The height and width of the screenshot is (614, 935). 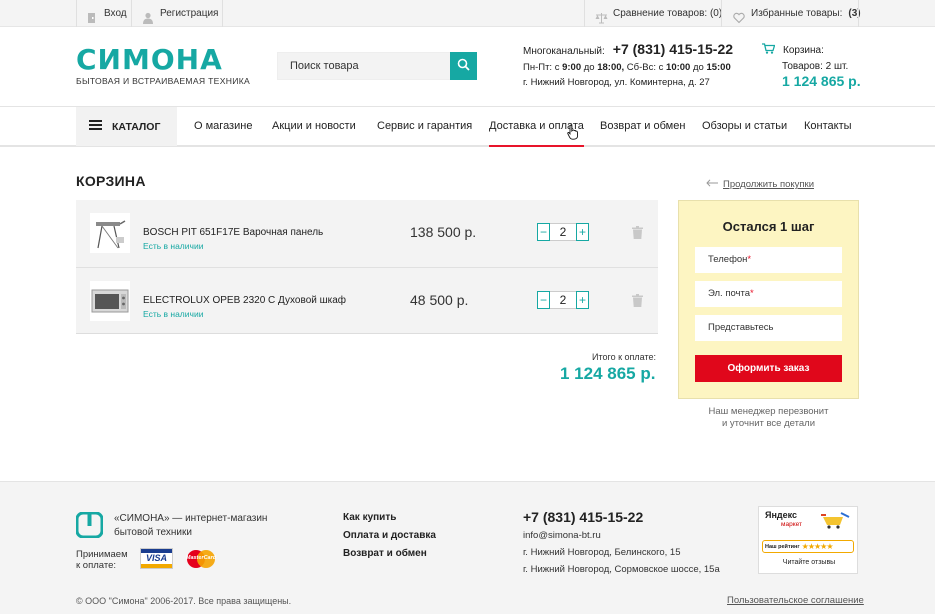 I want to click on catalog-label: КАТАЛОГ, so click(x=136, y=126).